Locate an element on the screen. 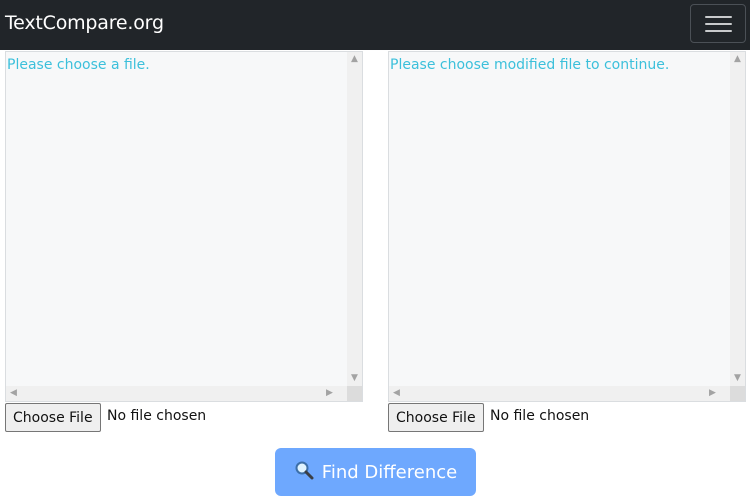 This screenshot has width=750, height=500. find-difference-button: Find Difference is located at coordinates (375, 472).